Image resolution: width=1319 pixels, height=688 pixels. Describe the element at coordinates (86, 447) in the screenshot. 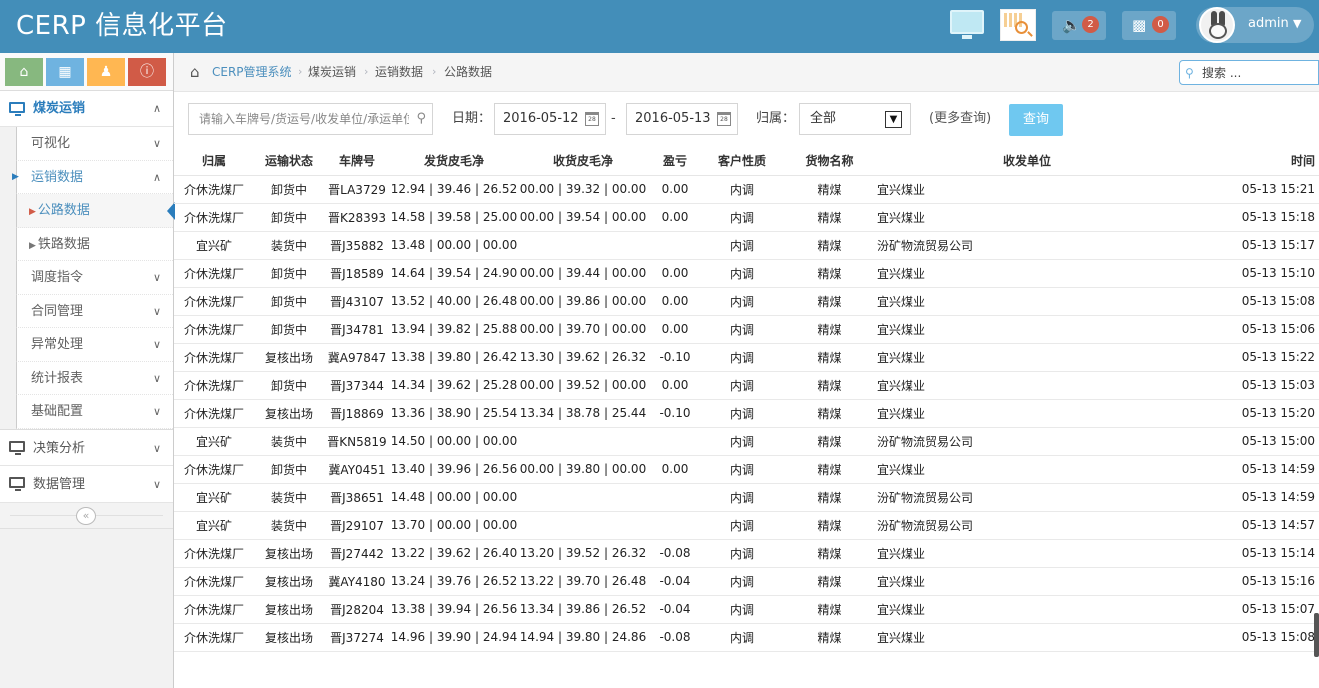

I see `sidebar-item-decision-analysis: 决策分析 ∨` at that location.